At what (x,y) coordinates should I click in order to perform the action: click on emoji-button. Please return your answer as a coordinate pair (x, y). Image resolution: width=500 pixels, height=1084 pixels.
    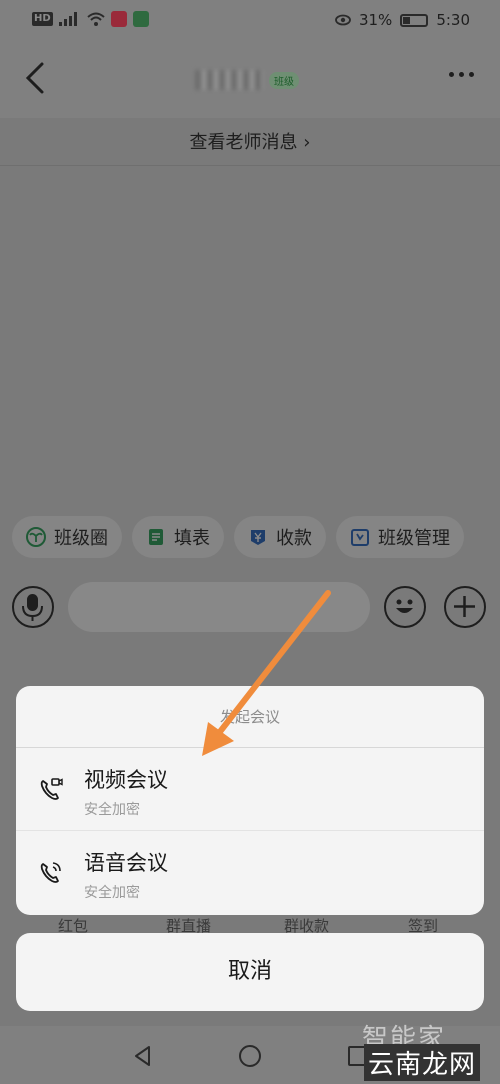
    Looking at the image, I should click on (405, 607).